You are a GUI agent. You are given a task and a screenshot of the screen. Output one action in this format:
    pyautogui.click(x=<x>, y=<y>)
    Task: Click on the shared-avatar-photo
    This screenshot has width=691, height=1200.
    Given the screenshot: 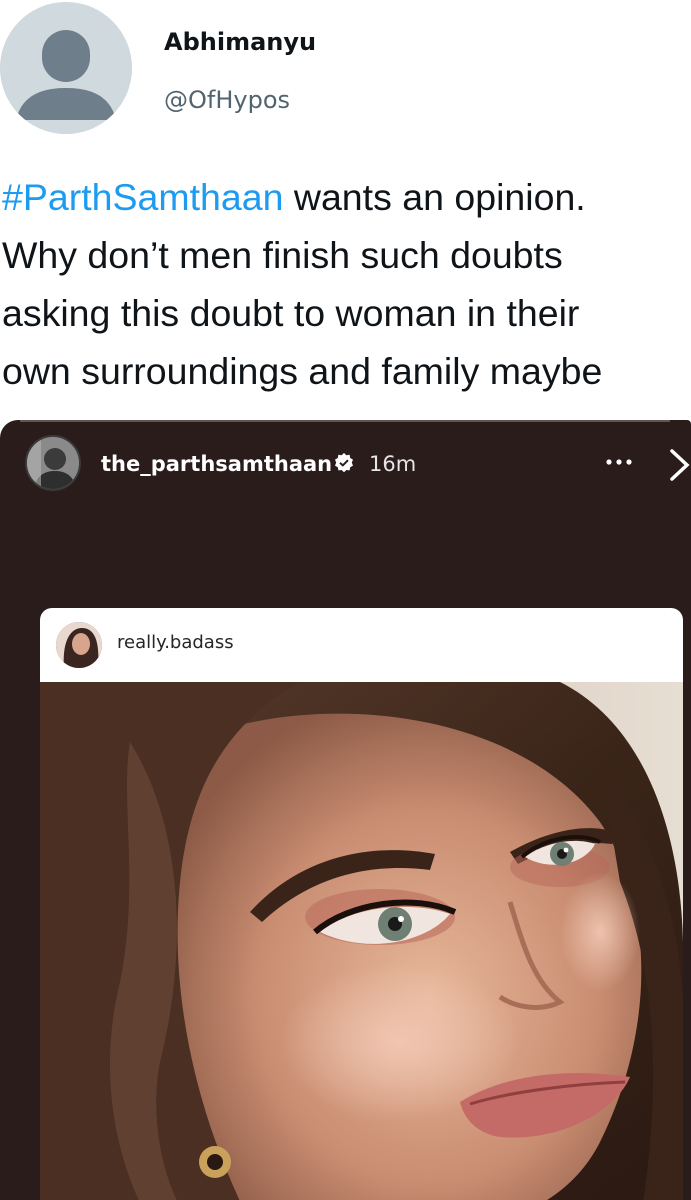 What is the action you would take?
    pyautogui.click(x=79, y=645)
    